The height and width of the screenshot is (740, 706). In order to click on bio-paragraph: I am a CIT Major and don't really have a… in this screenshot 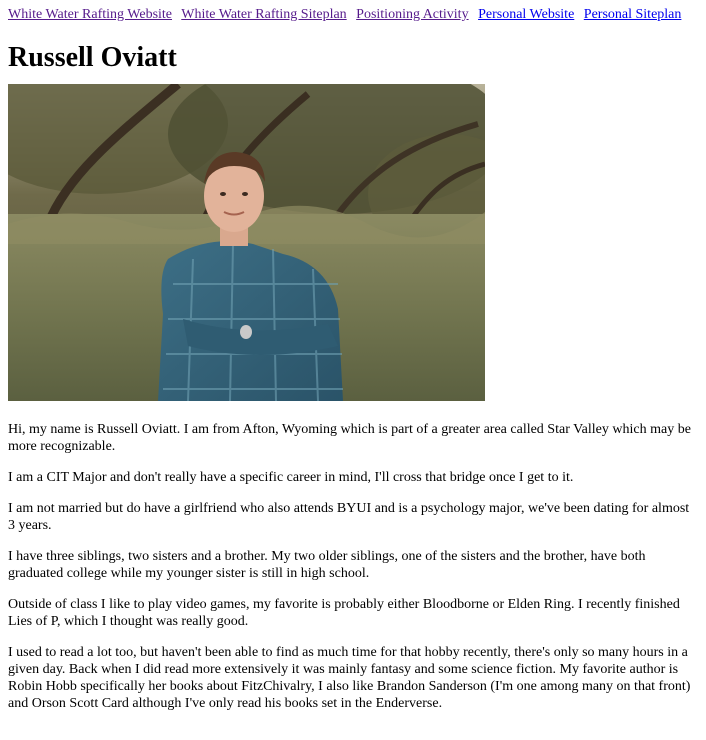, I will do `click(291, 477)`.